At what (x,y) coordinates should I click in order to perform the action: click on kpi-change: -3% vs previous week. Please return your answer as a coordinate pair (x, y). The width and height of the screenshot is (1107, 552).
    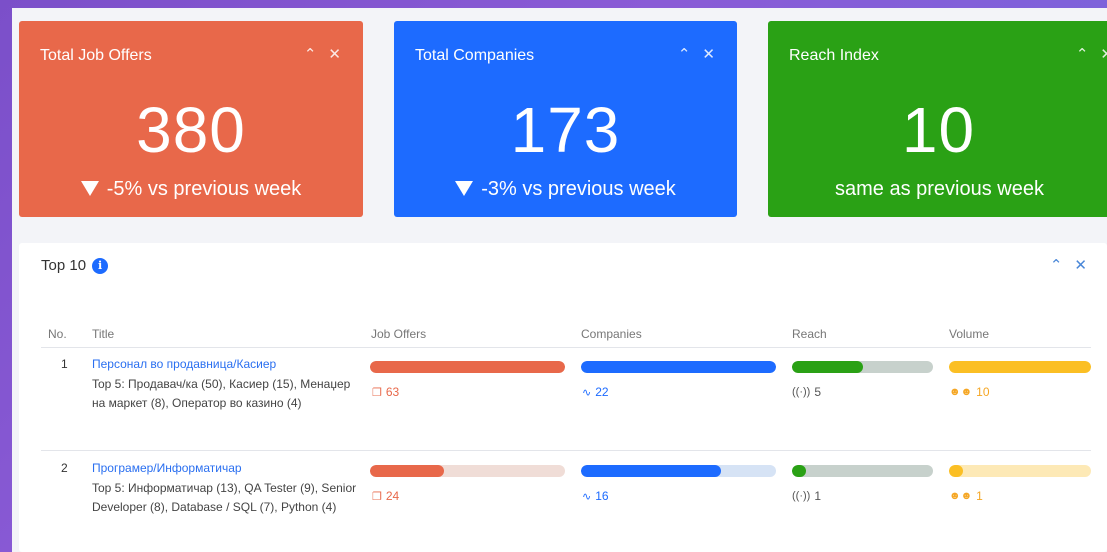
    Looking at the image, I should click on (565, 189).